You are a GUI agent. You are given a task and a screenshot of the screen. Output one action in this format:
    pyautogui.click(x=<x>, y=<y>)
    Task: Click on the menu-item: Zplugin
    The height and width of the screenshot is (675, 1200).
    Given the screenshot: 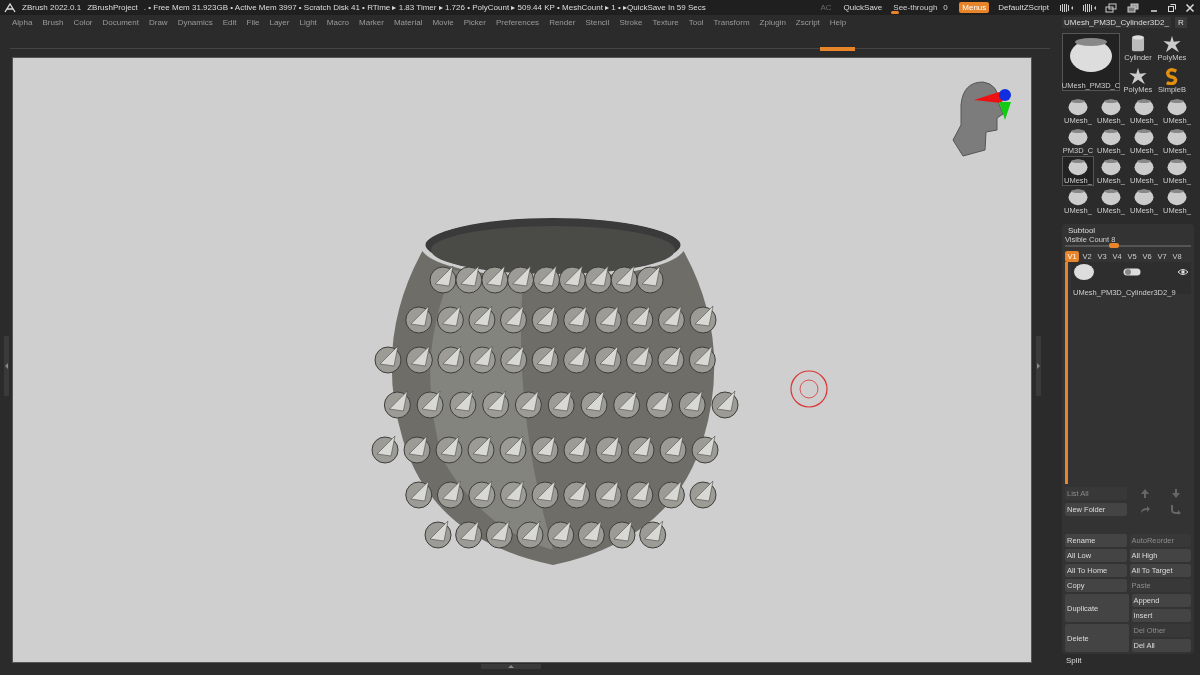 What is the action you would take?
    pyautogui.click(x=772, y=22)
    